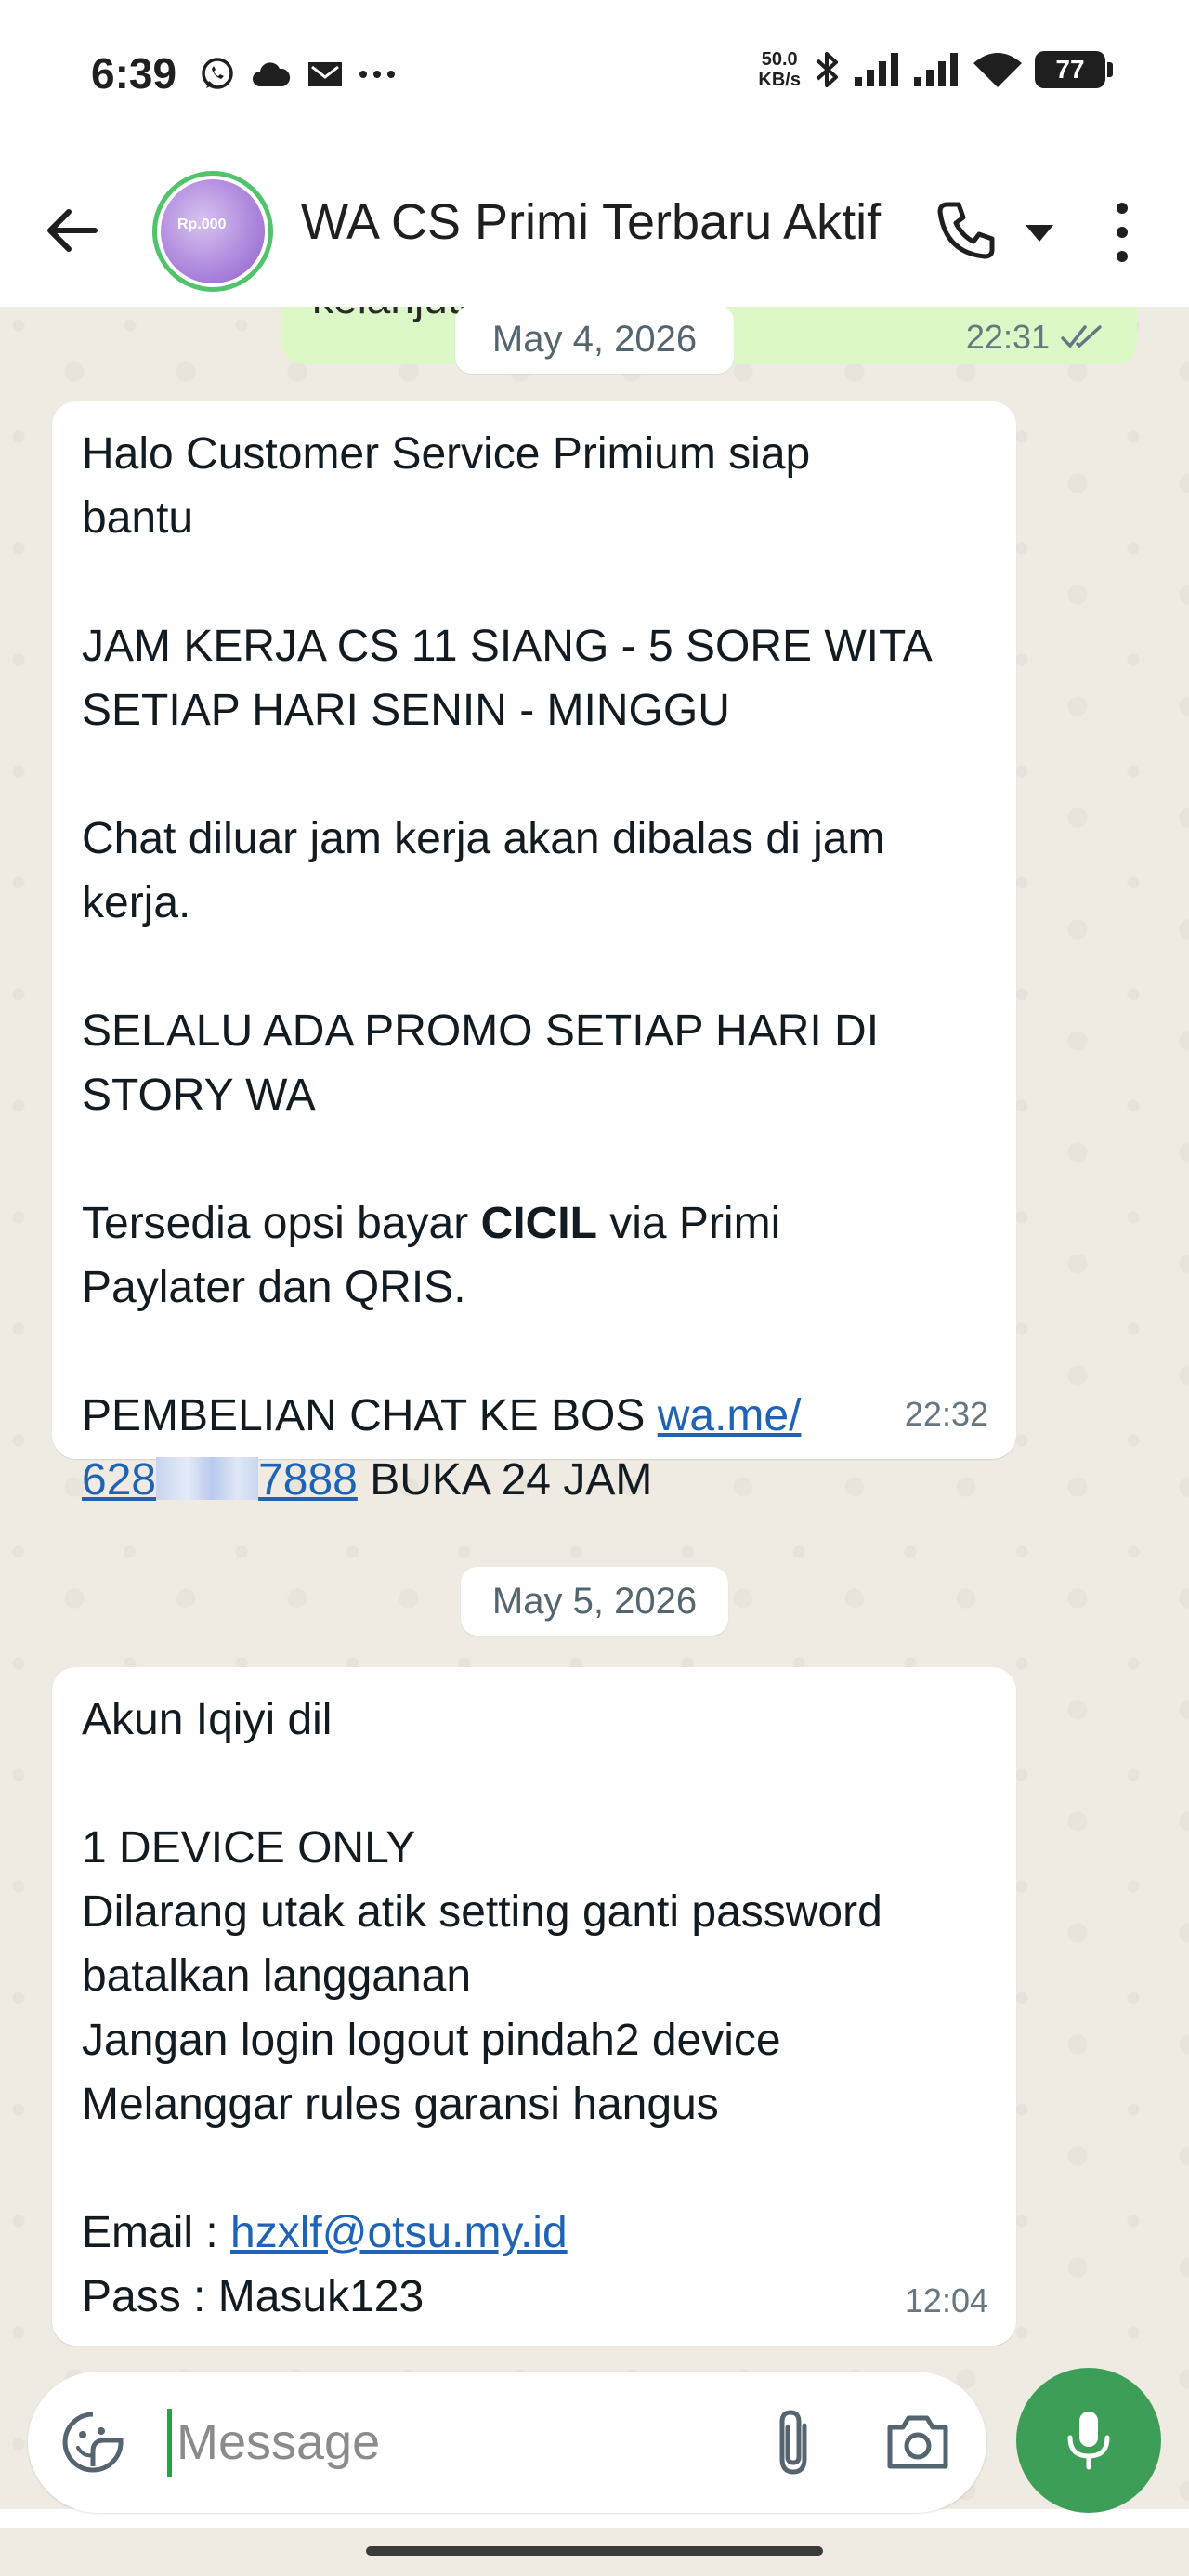  What do you see at coordinates (119, 1480) in the screenshot?
I see `link-segment: 628` at bounding box center [119, 1480].